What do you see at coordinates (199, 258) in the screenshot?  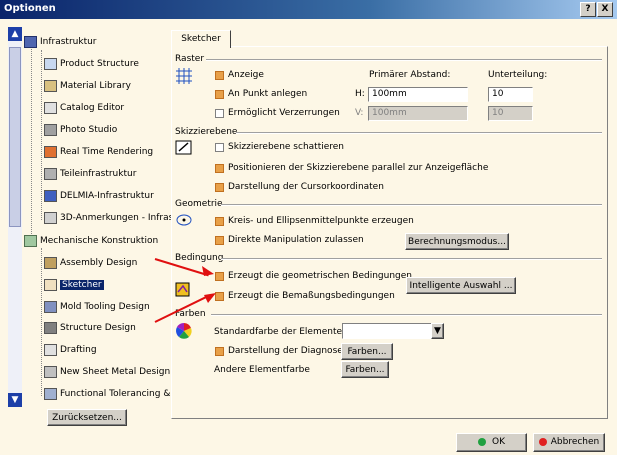 I see `group-bedingung-title: Bedingung` at bounding box center [199, 258].